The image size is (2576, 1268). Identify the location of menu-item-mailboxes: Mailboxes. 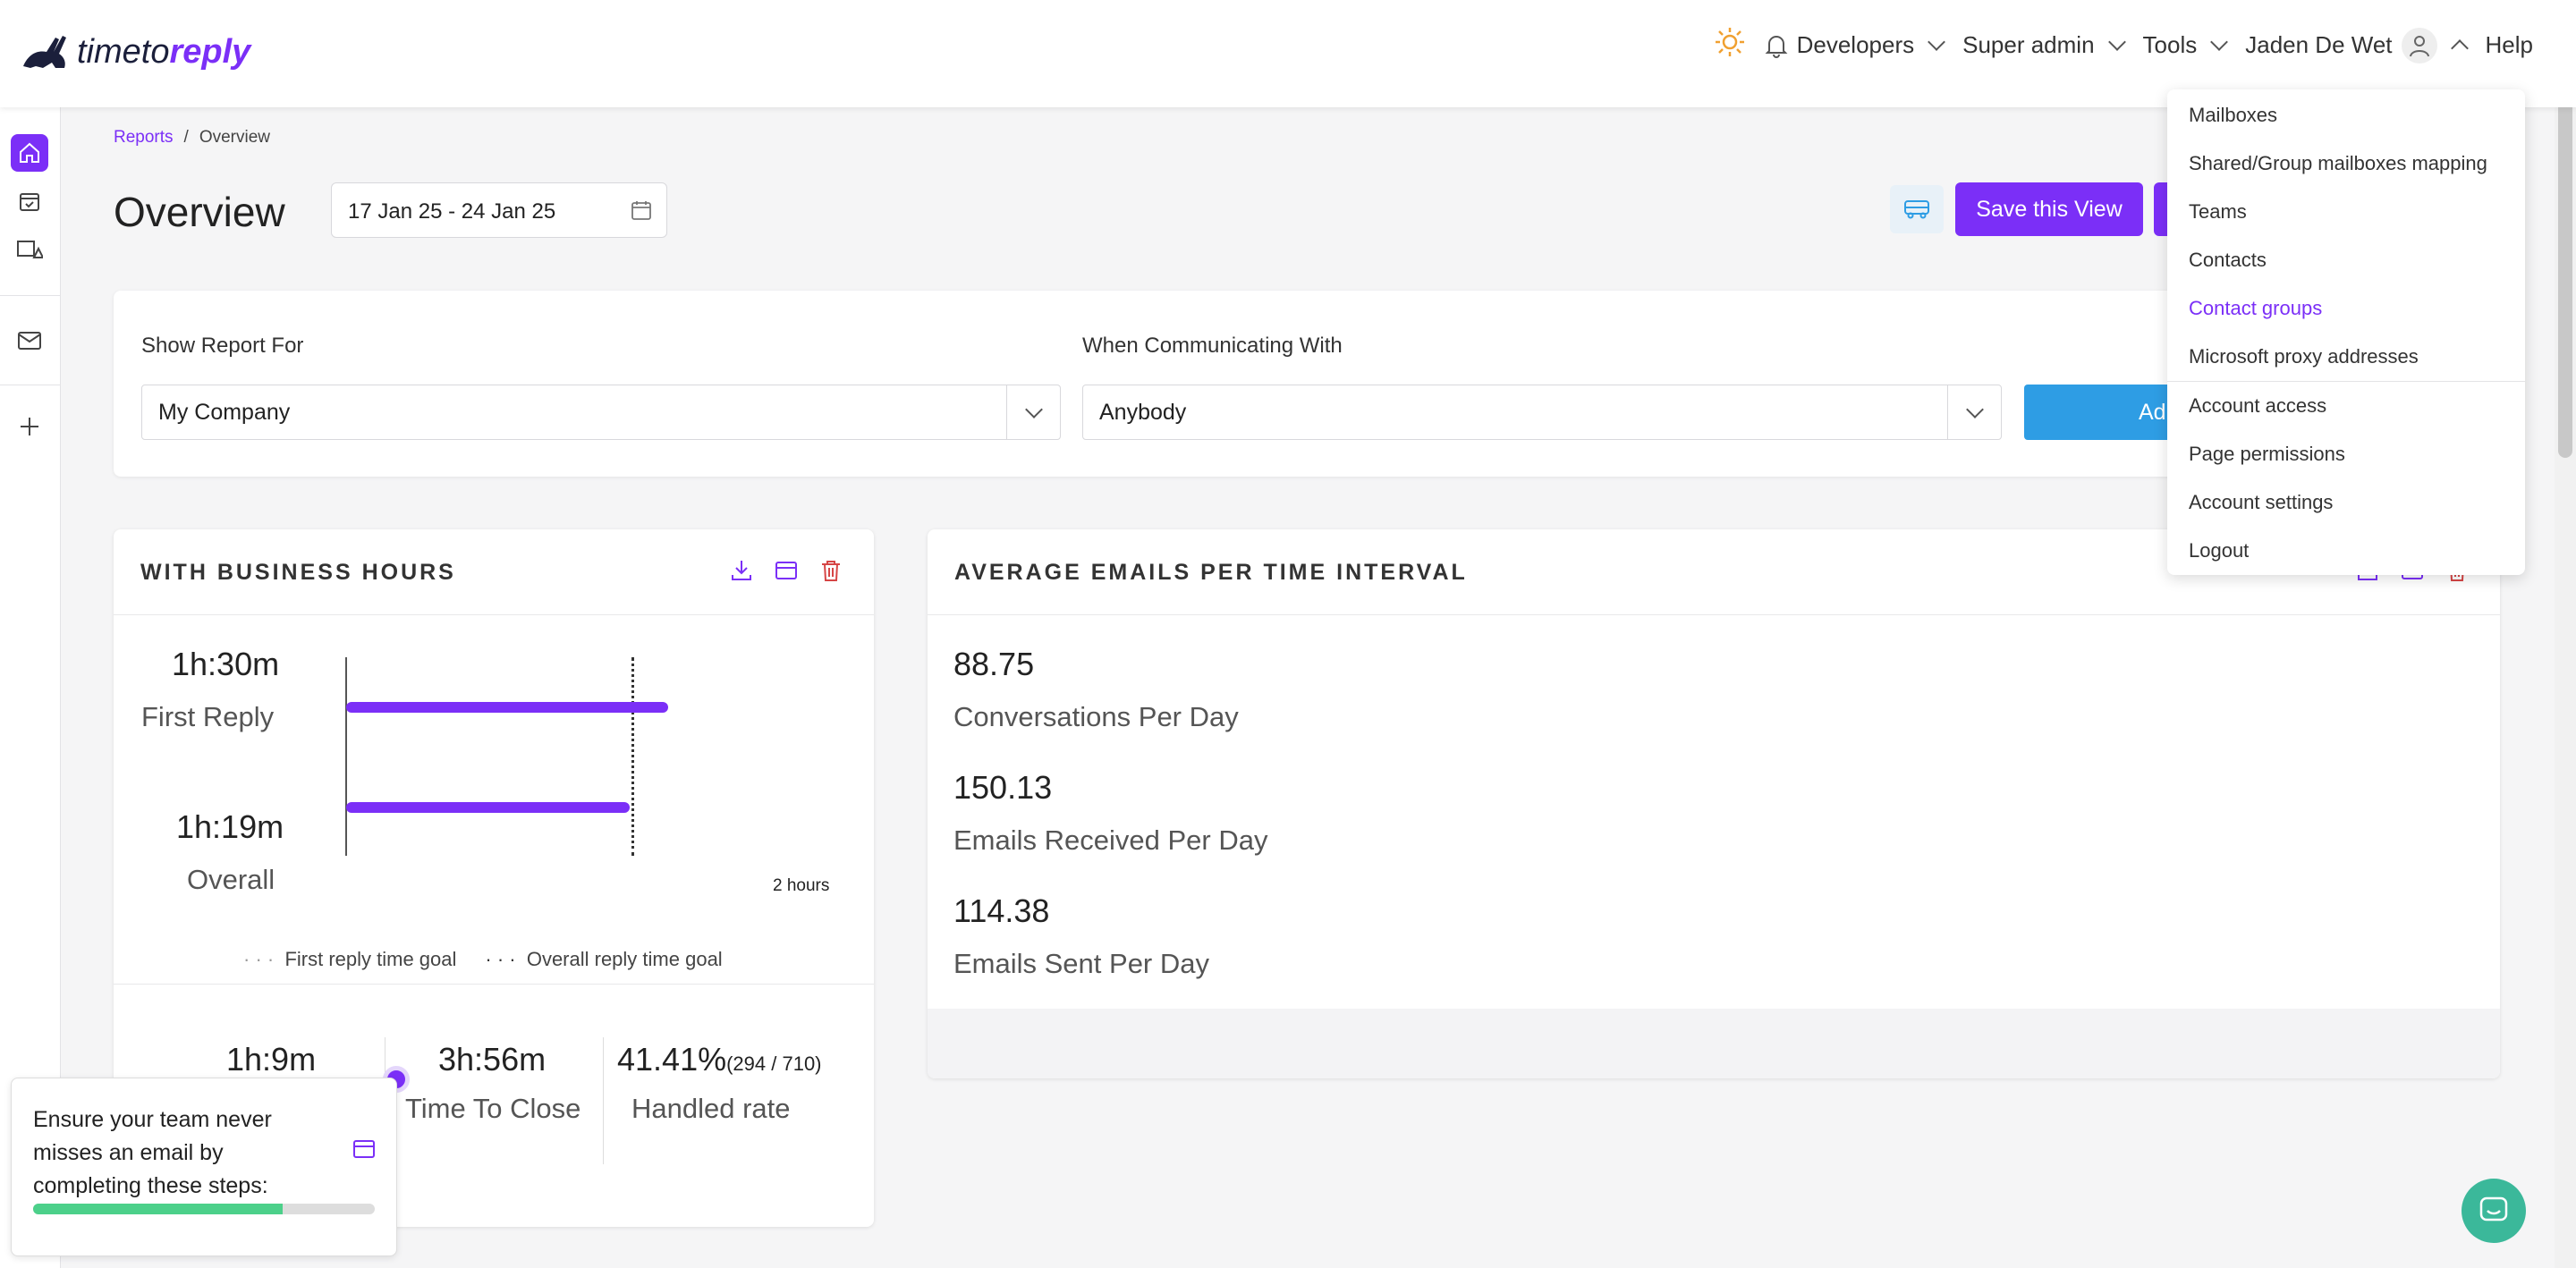
(2233, 115).